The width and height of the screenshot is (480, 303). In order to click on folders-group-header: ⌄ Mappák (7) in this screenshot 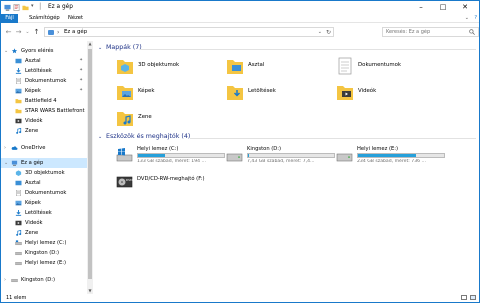, I will do `click(120, 48)`.